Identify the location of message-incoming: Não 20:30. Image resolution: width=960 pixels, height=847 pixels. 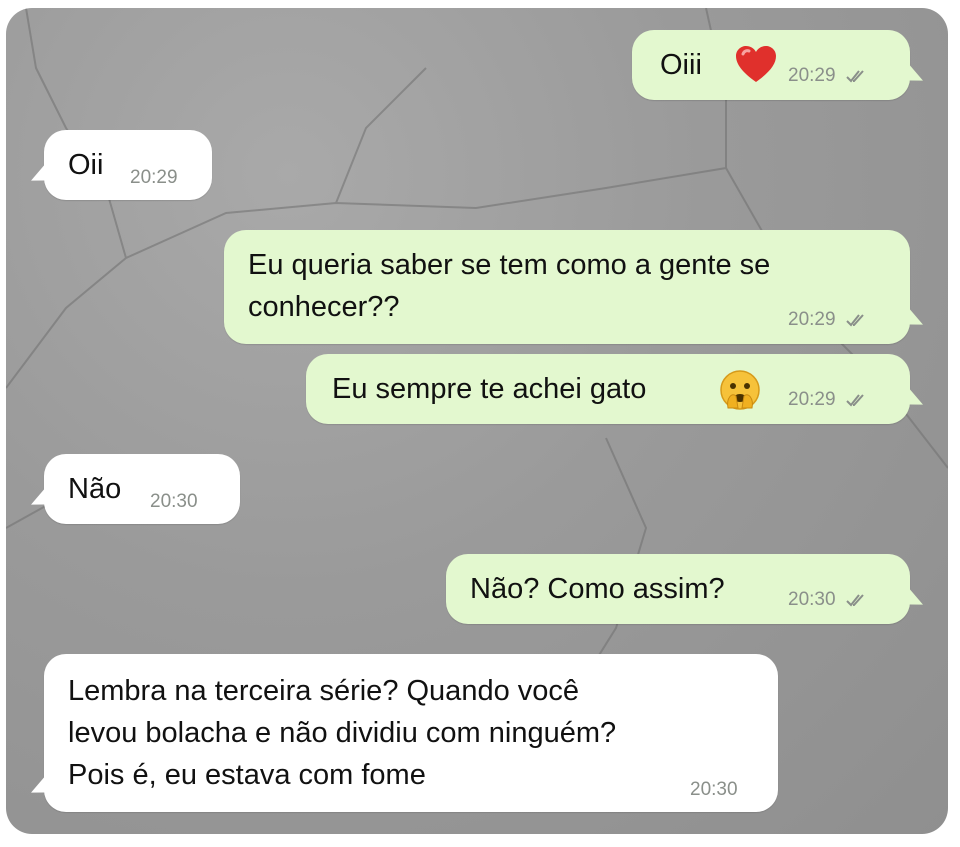
(142, 489).